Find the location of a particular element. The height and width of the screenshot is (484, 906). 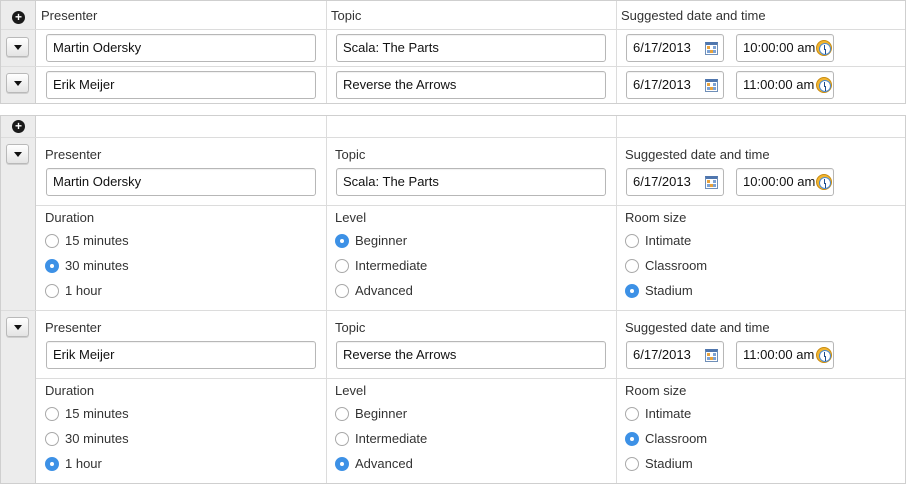

column-header-date-time: Suggested date and time is located at coordinates (693, 15).